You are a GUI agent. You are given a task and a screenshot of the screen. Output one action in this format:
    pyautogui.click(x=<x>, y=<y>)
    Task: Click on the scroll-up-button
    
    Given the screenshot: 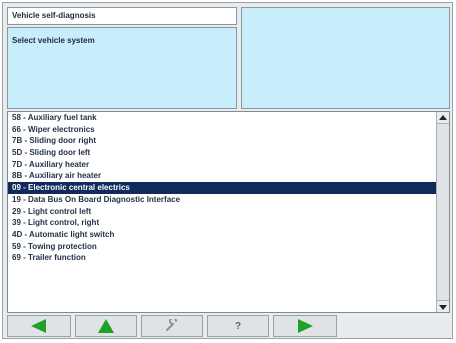 What is the action you would take?
    pyautogui.click(x=443, y=118)
    